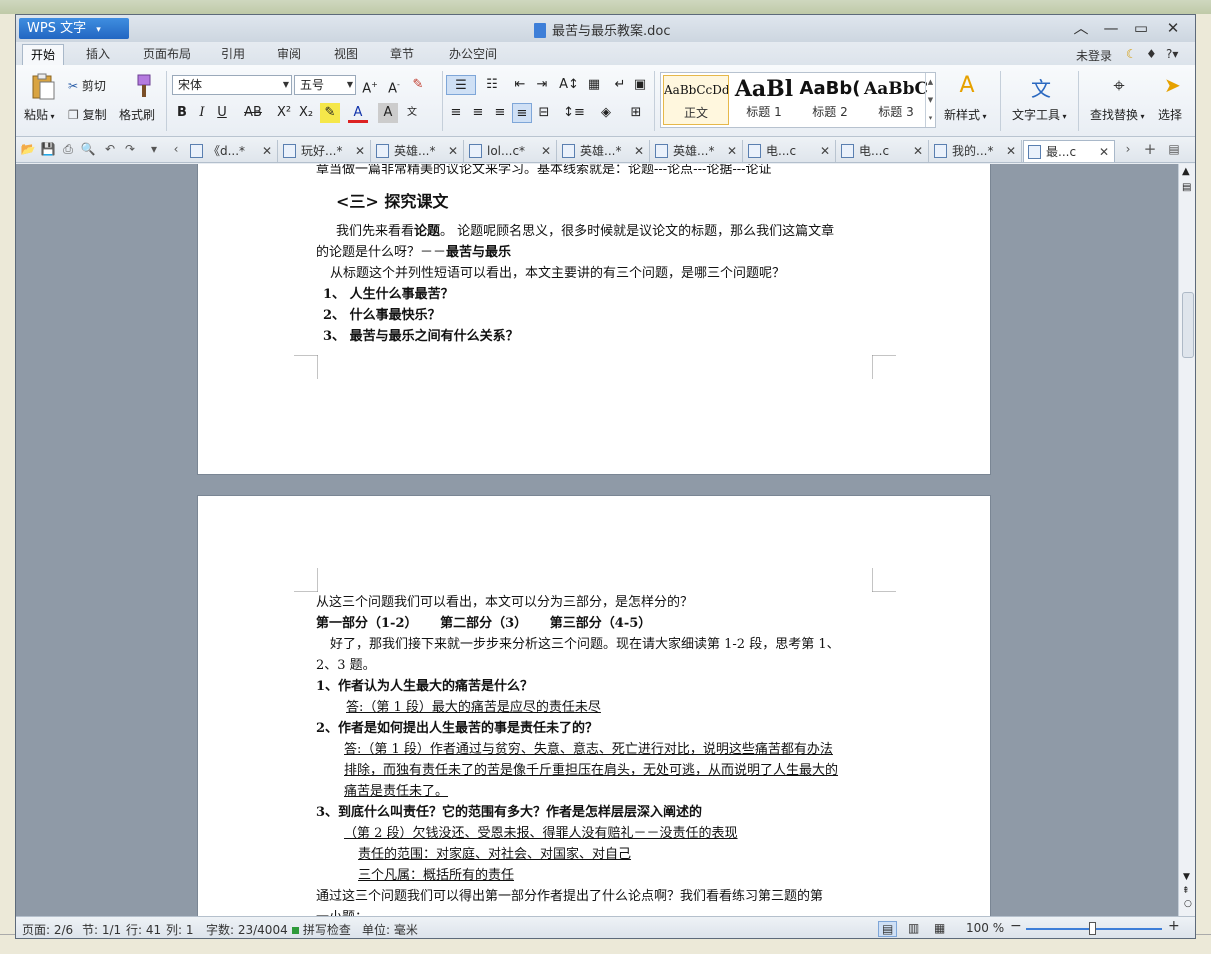  Describe the element at coordinates (544, 113) in the screenshot. I see `distributed-align-icon: ⊟` at that location.